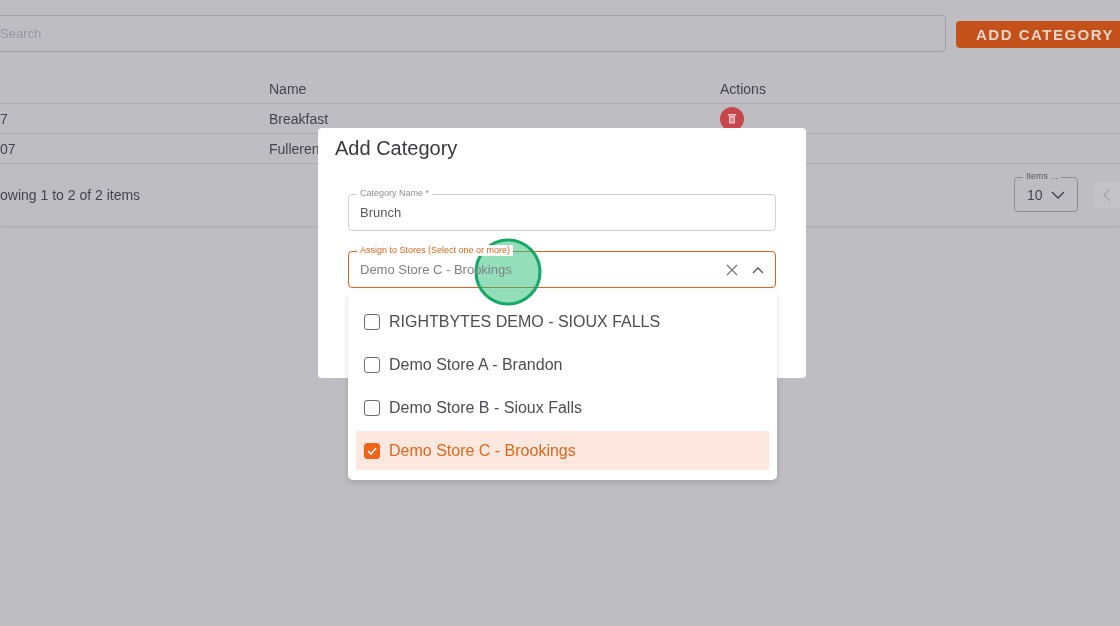  I want to click on trash-icon, so click(732, 118).